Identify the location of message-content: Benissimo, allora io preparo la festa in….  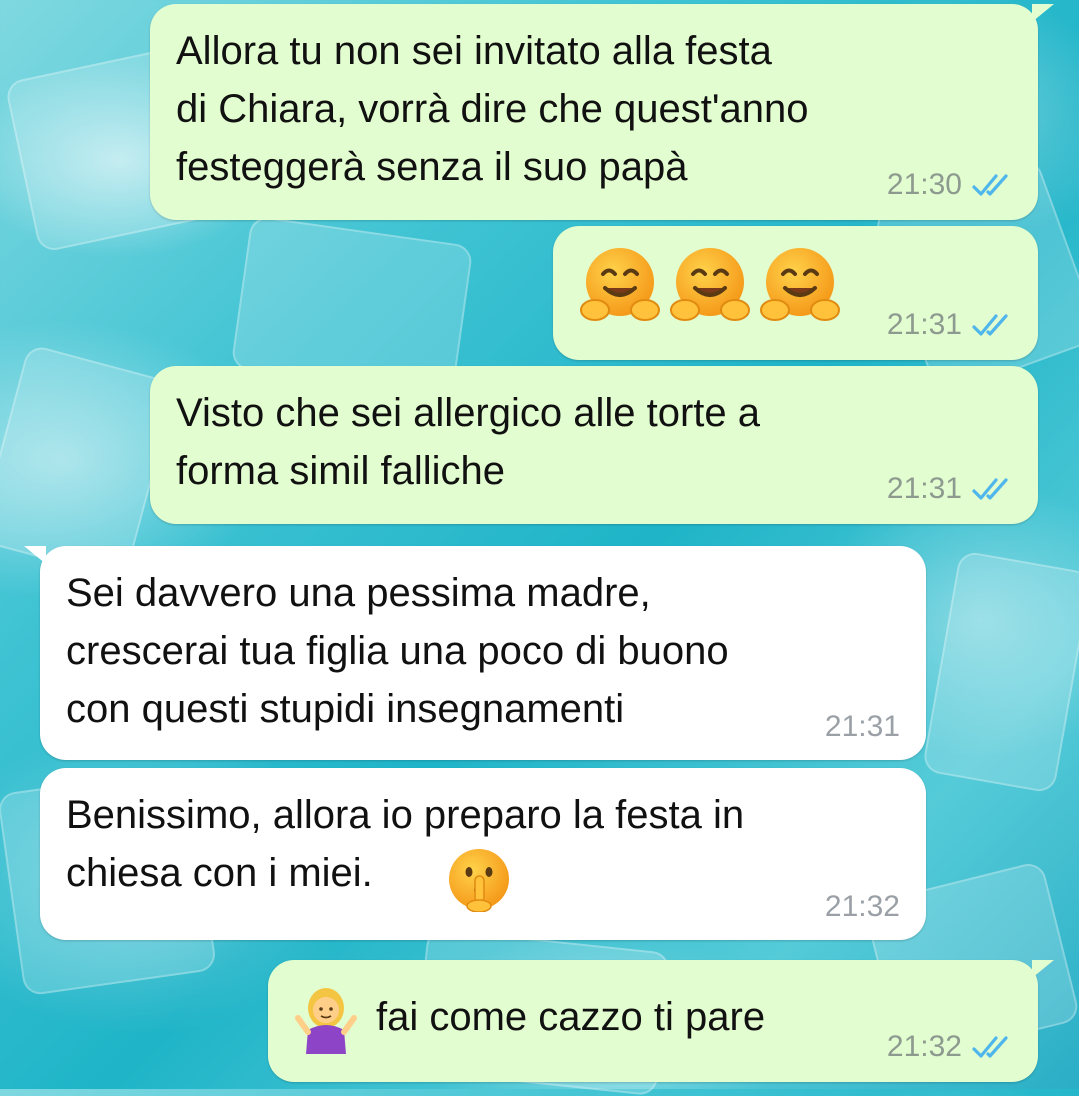
(466, 849).